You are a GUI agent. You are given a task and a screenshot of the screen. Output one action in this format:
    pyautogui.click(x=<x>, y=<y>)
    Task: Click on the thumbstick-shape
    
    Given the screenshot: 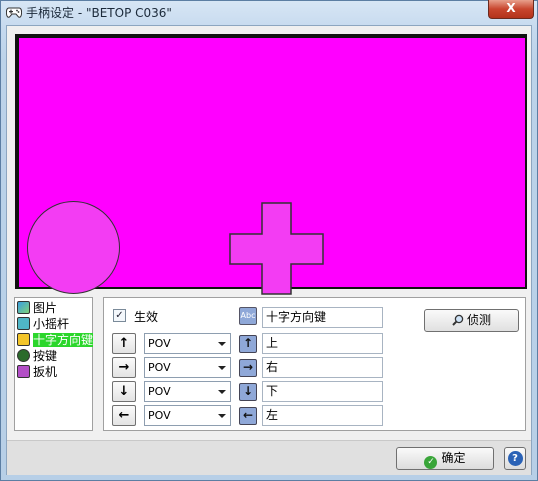 What is the action you would take?
    pyautogui.click(x=73, y=247)
    